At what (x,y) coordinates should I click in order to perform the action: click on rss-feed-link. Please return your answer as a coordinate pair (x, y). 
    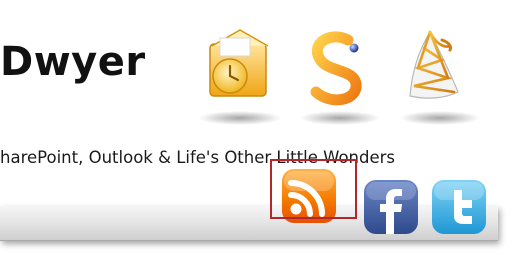
    Looking at the image, I should click on (309, 196).